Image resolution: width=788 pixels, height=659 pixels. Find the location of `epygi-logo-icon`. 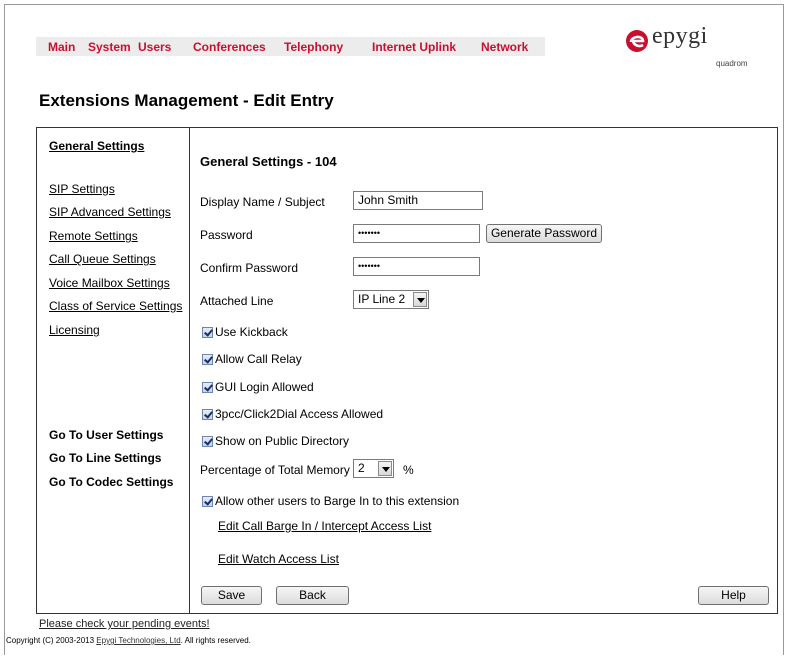

epygi-logo-icon is located at coordinates (637, 41).